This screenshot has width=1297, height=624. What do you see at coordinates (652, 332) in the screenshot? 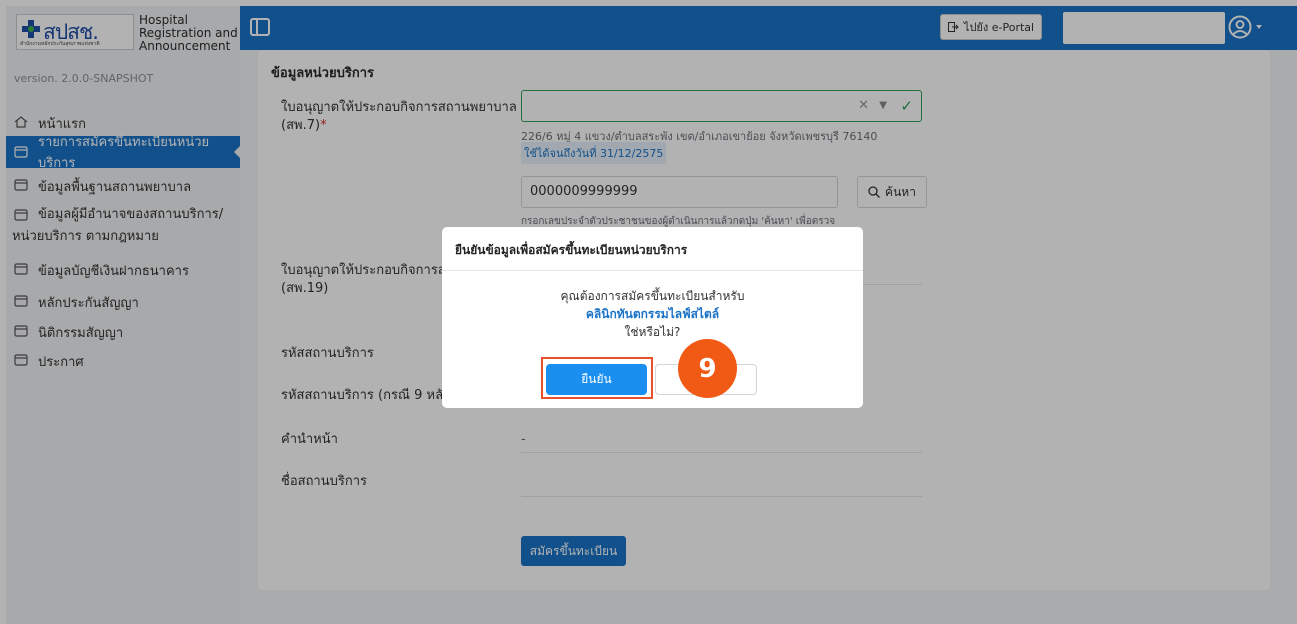
I see `dialog-message-line3: ใช่หรือไม่?` at bounding box center [652, 332].